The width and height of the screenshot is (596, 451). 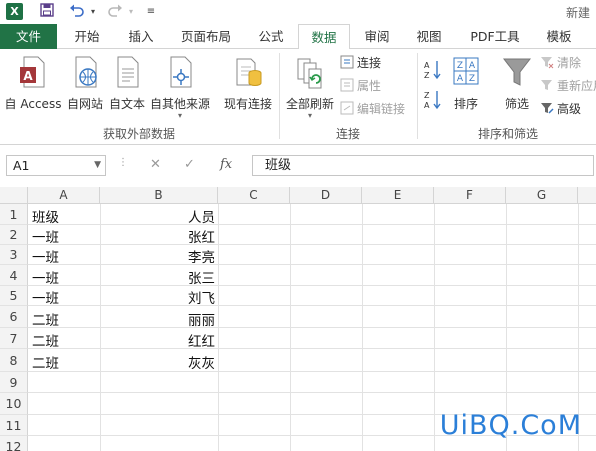 I want to click on clear-filter-button: 清除, so click(x=560, y=63).